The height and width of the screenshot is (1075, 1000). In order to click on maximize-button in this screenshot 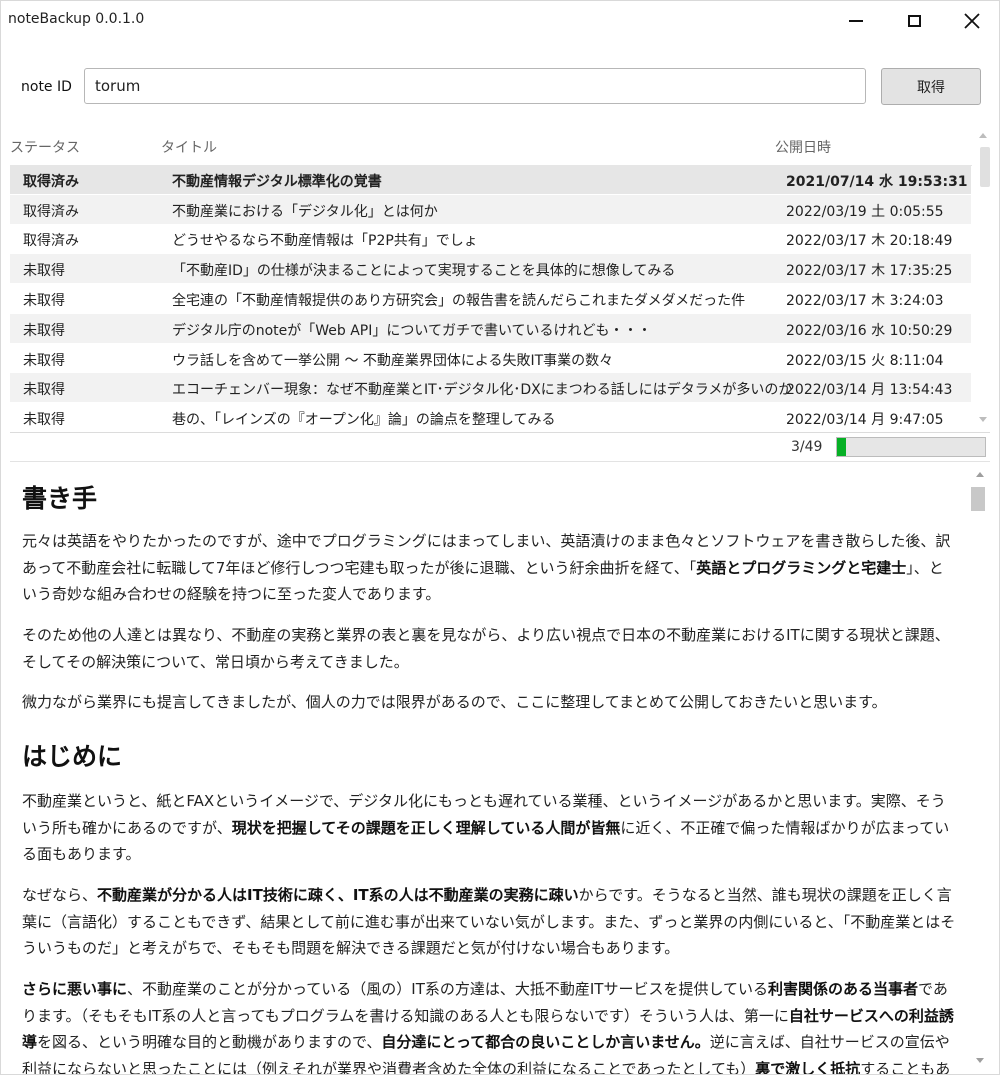, I will do `click(914, 21)`.